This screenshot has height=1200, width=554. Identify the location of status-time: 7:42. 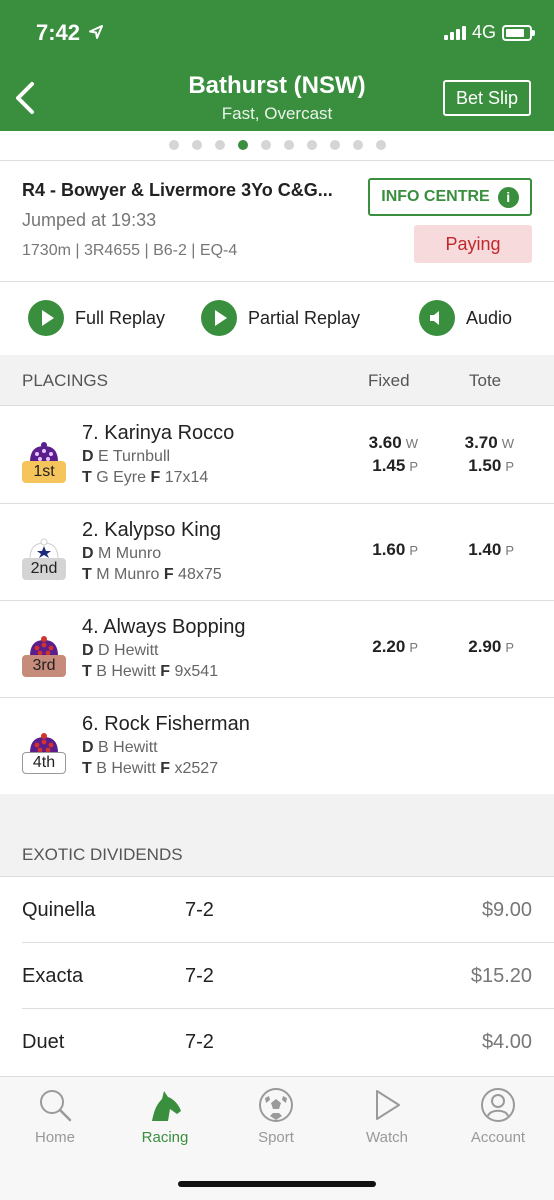
(58, 32).